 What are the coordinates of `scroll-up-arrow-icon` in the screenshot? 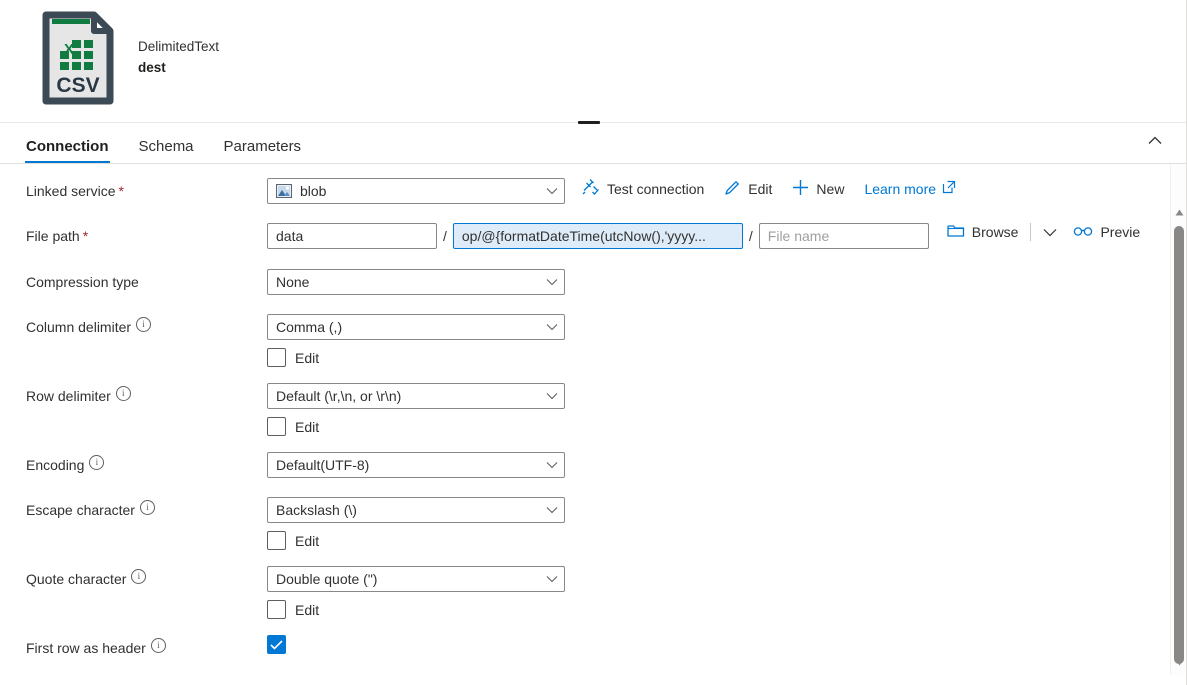 It's located at (1179, 212).